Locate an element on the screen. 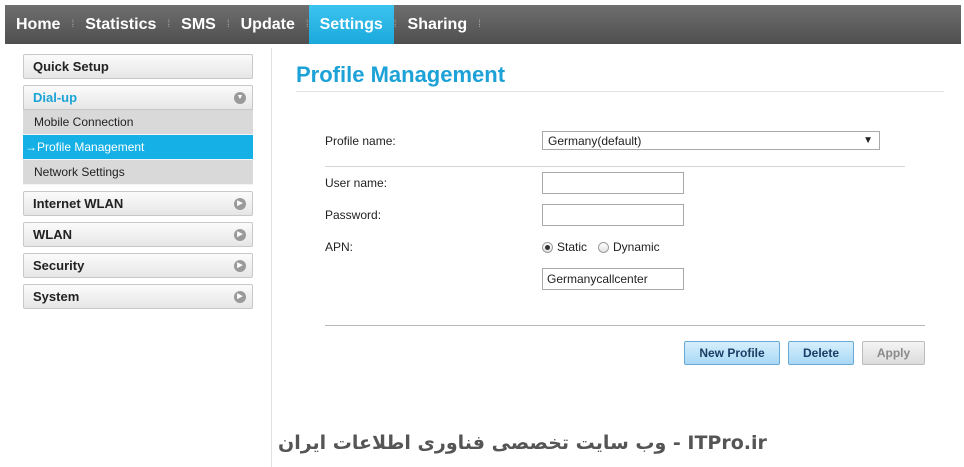 The height and width of the screenshot is (467, 964). user-name-input is located at coordinates (613, 183).